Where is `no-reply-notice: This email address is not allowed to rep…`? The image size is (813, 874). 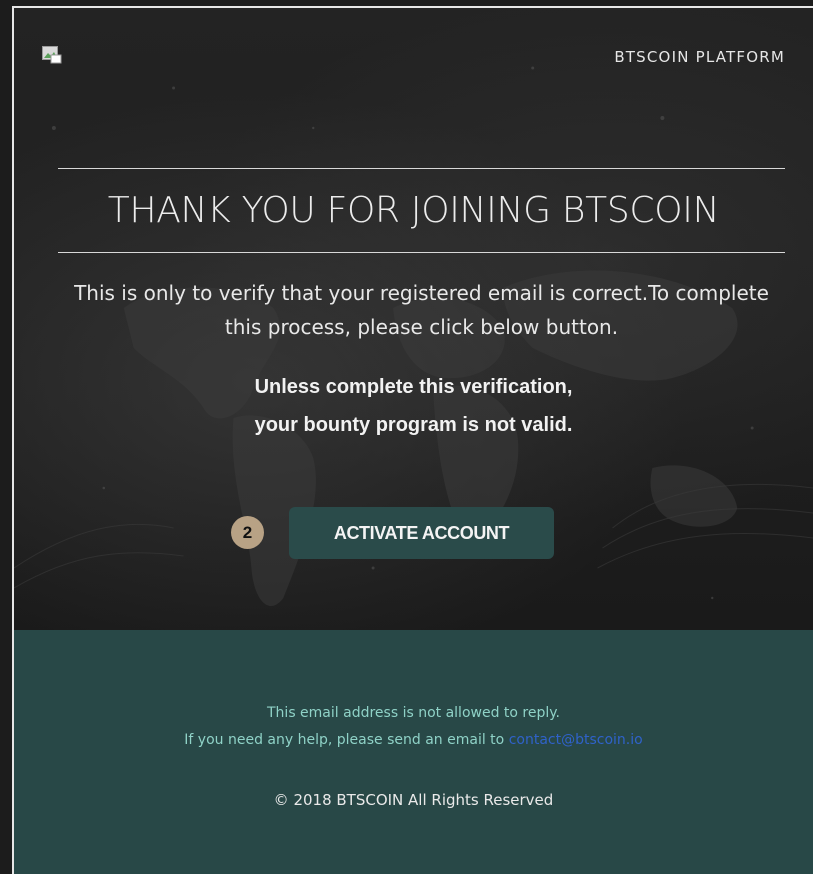 no-reply-notice: This email address is not allowed to rep… is located at coordinates (413, 713).